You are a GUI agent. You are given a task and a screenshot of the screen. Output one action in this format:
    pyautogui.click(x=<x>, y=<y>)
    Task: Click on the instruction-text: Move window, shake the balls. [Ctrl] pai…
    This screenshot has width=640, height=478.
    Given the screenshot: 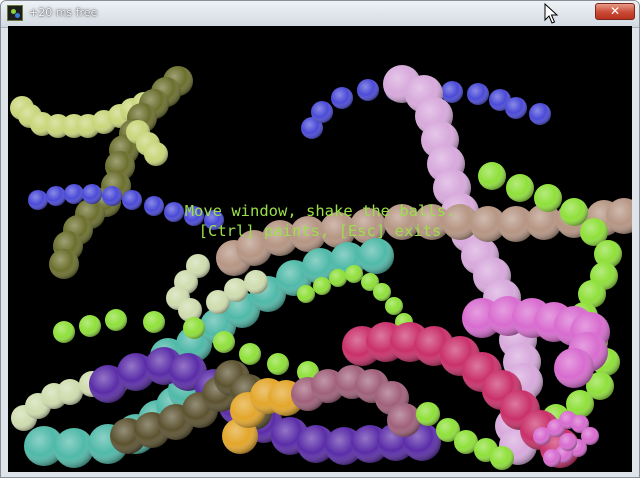 What is the action you would take?
    pyautogui.click(x=320, y=221)
    